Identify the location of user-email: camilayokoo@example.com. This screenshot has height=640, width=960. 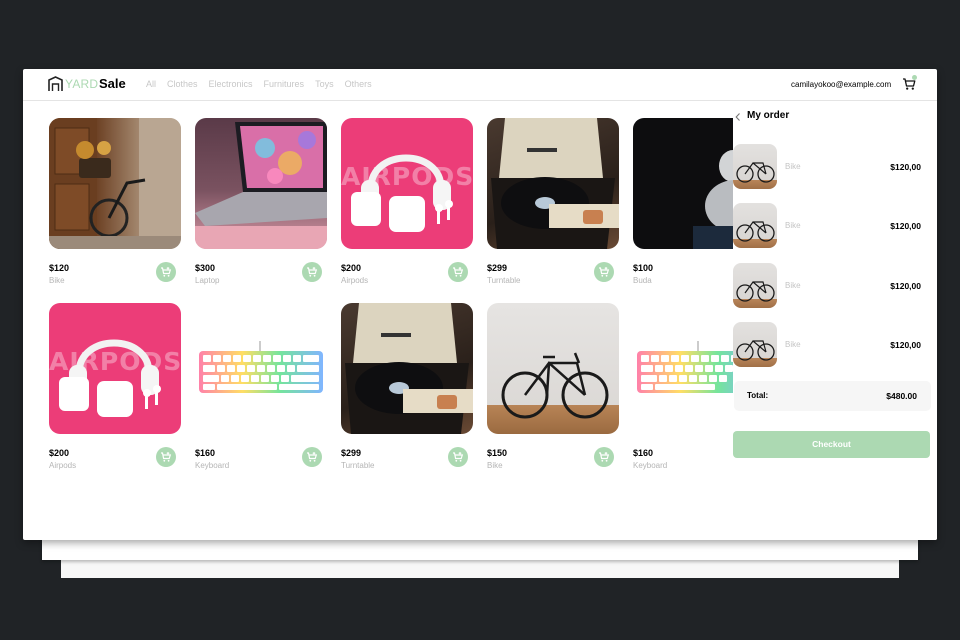
(841, 84).